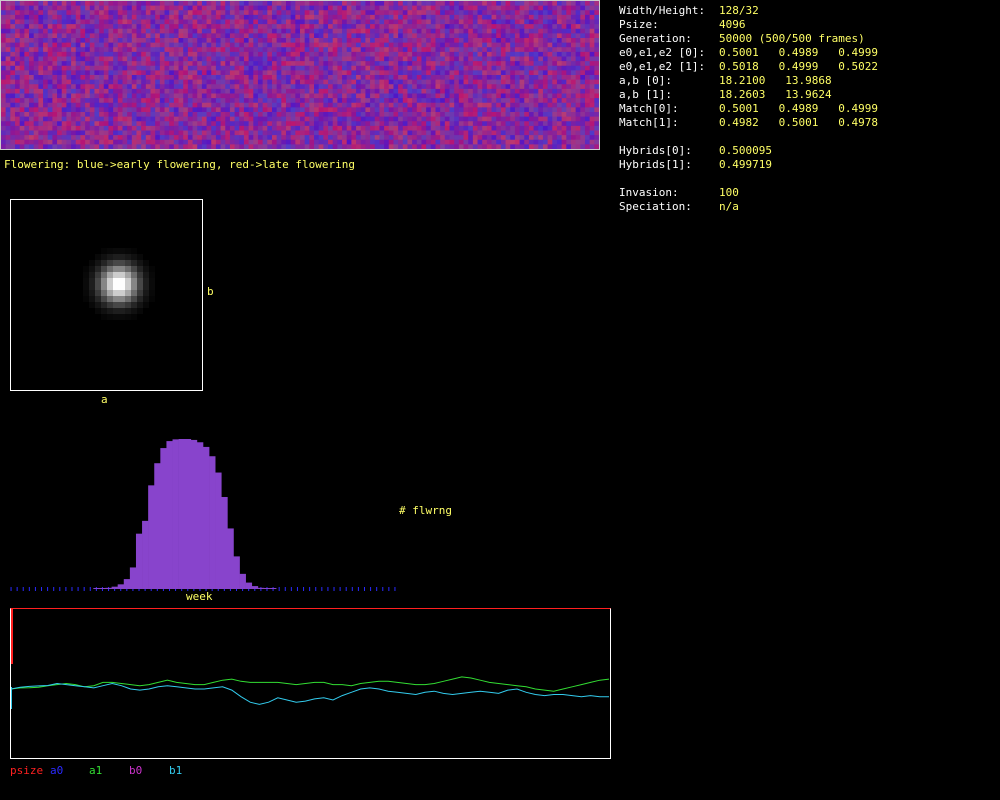 The image size is (1000, 800). What do you see at coordinates (300, 75) in the screenshot?
I see `population-grid` at bounding box center [300, 75].